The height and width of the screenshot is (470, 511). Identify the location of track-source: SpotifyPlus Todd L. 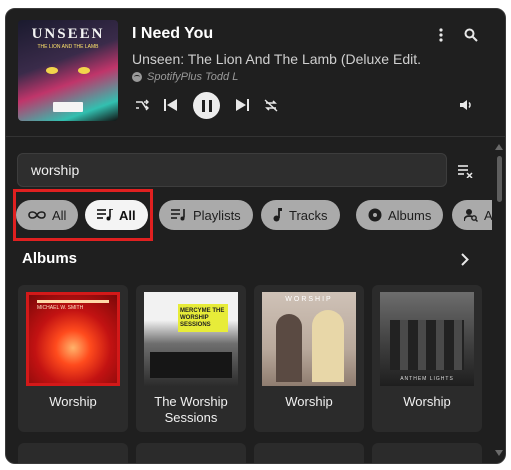
(185, 77).